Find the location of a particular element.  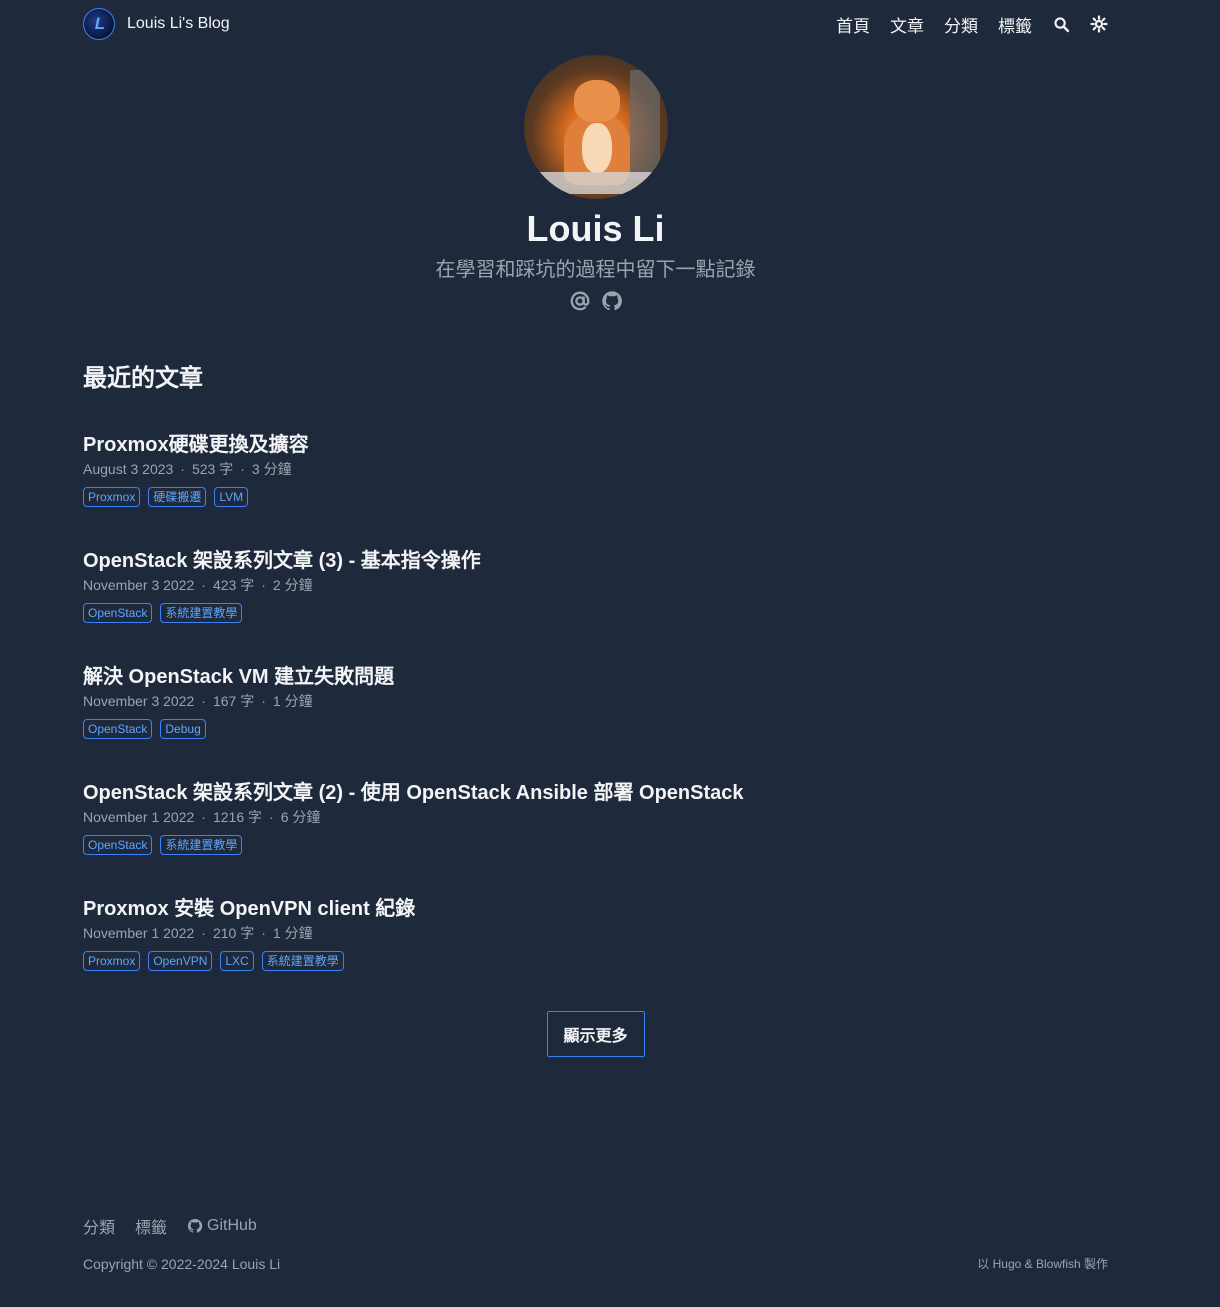

article-word-count: 1216 字 is located at coordinates (237, 817).